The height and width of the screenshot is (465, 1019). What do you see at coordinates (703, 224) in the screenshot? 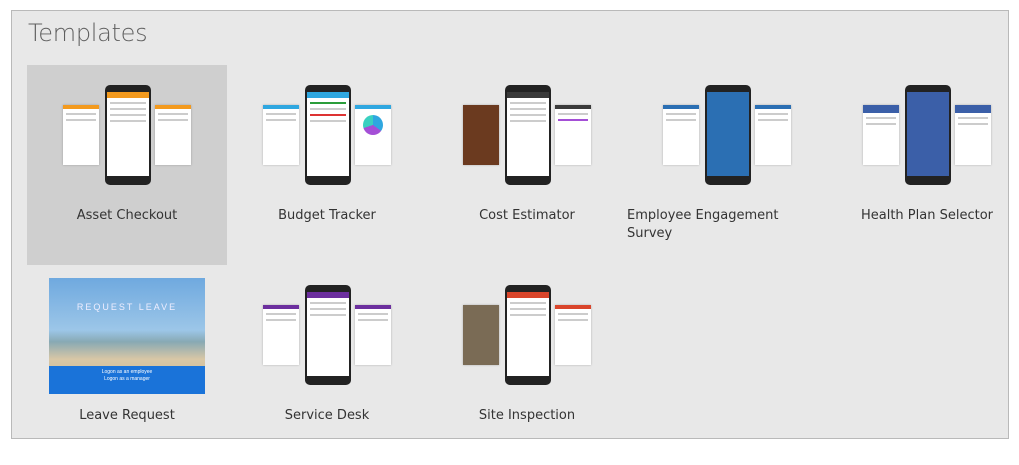
I see `template-label: Employee Engagement Survey` at bounding box center [703, 224].